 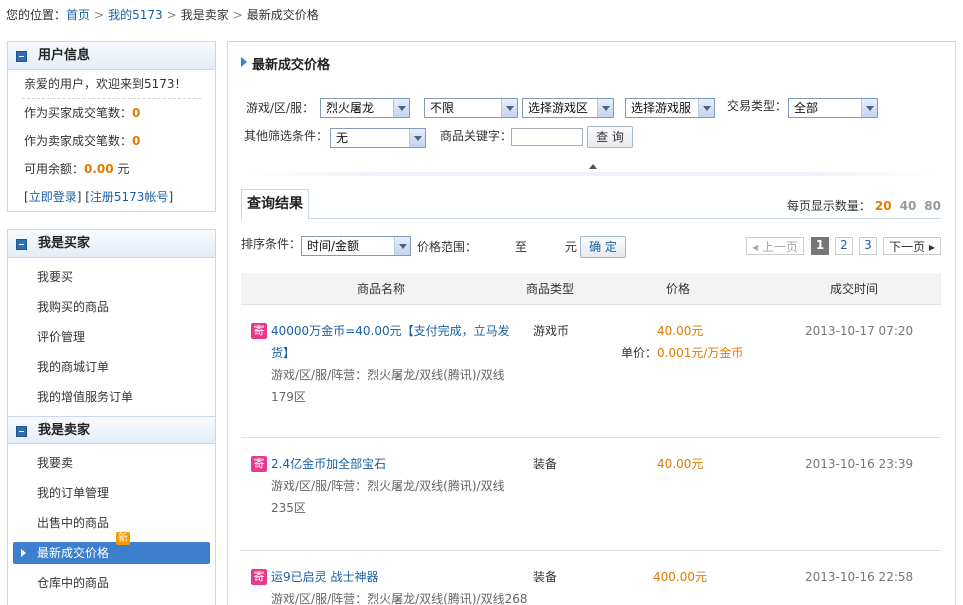 I want to click on filter-select: 不限, so click(x=471, y=108).